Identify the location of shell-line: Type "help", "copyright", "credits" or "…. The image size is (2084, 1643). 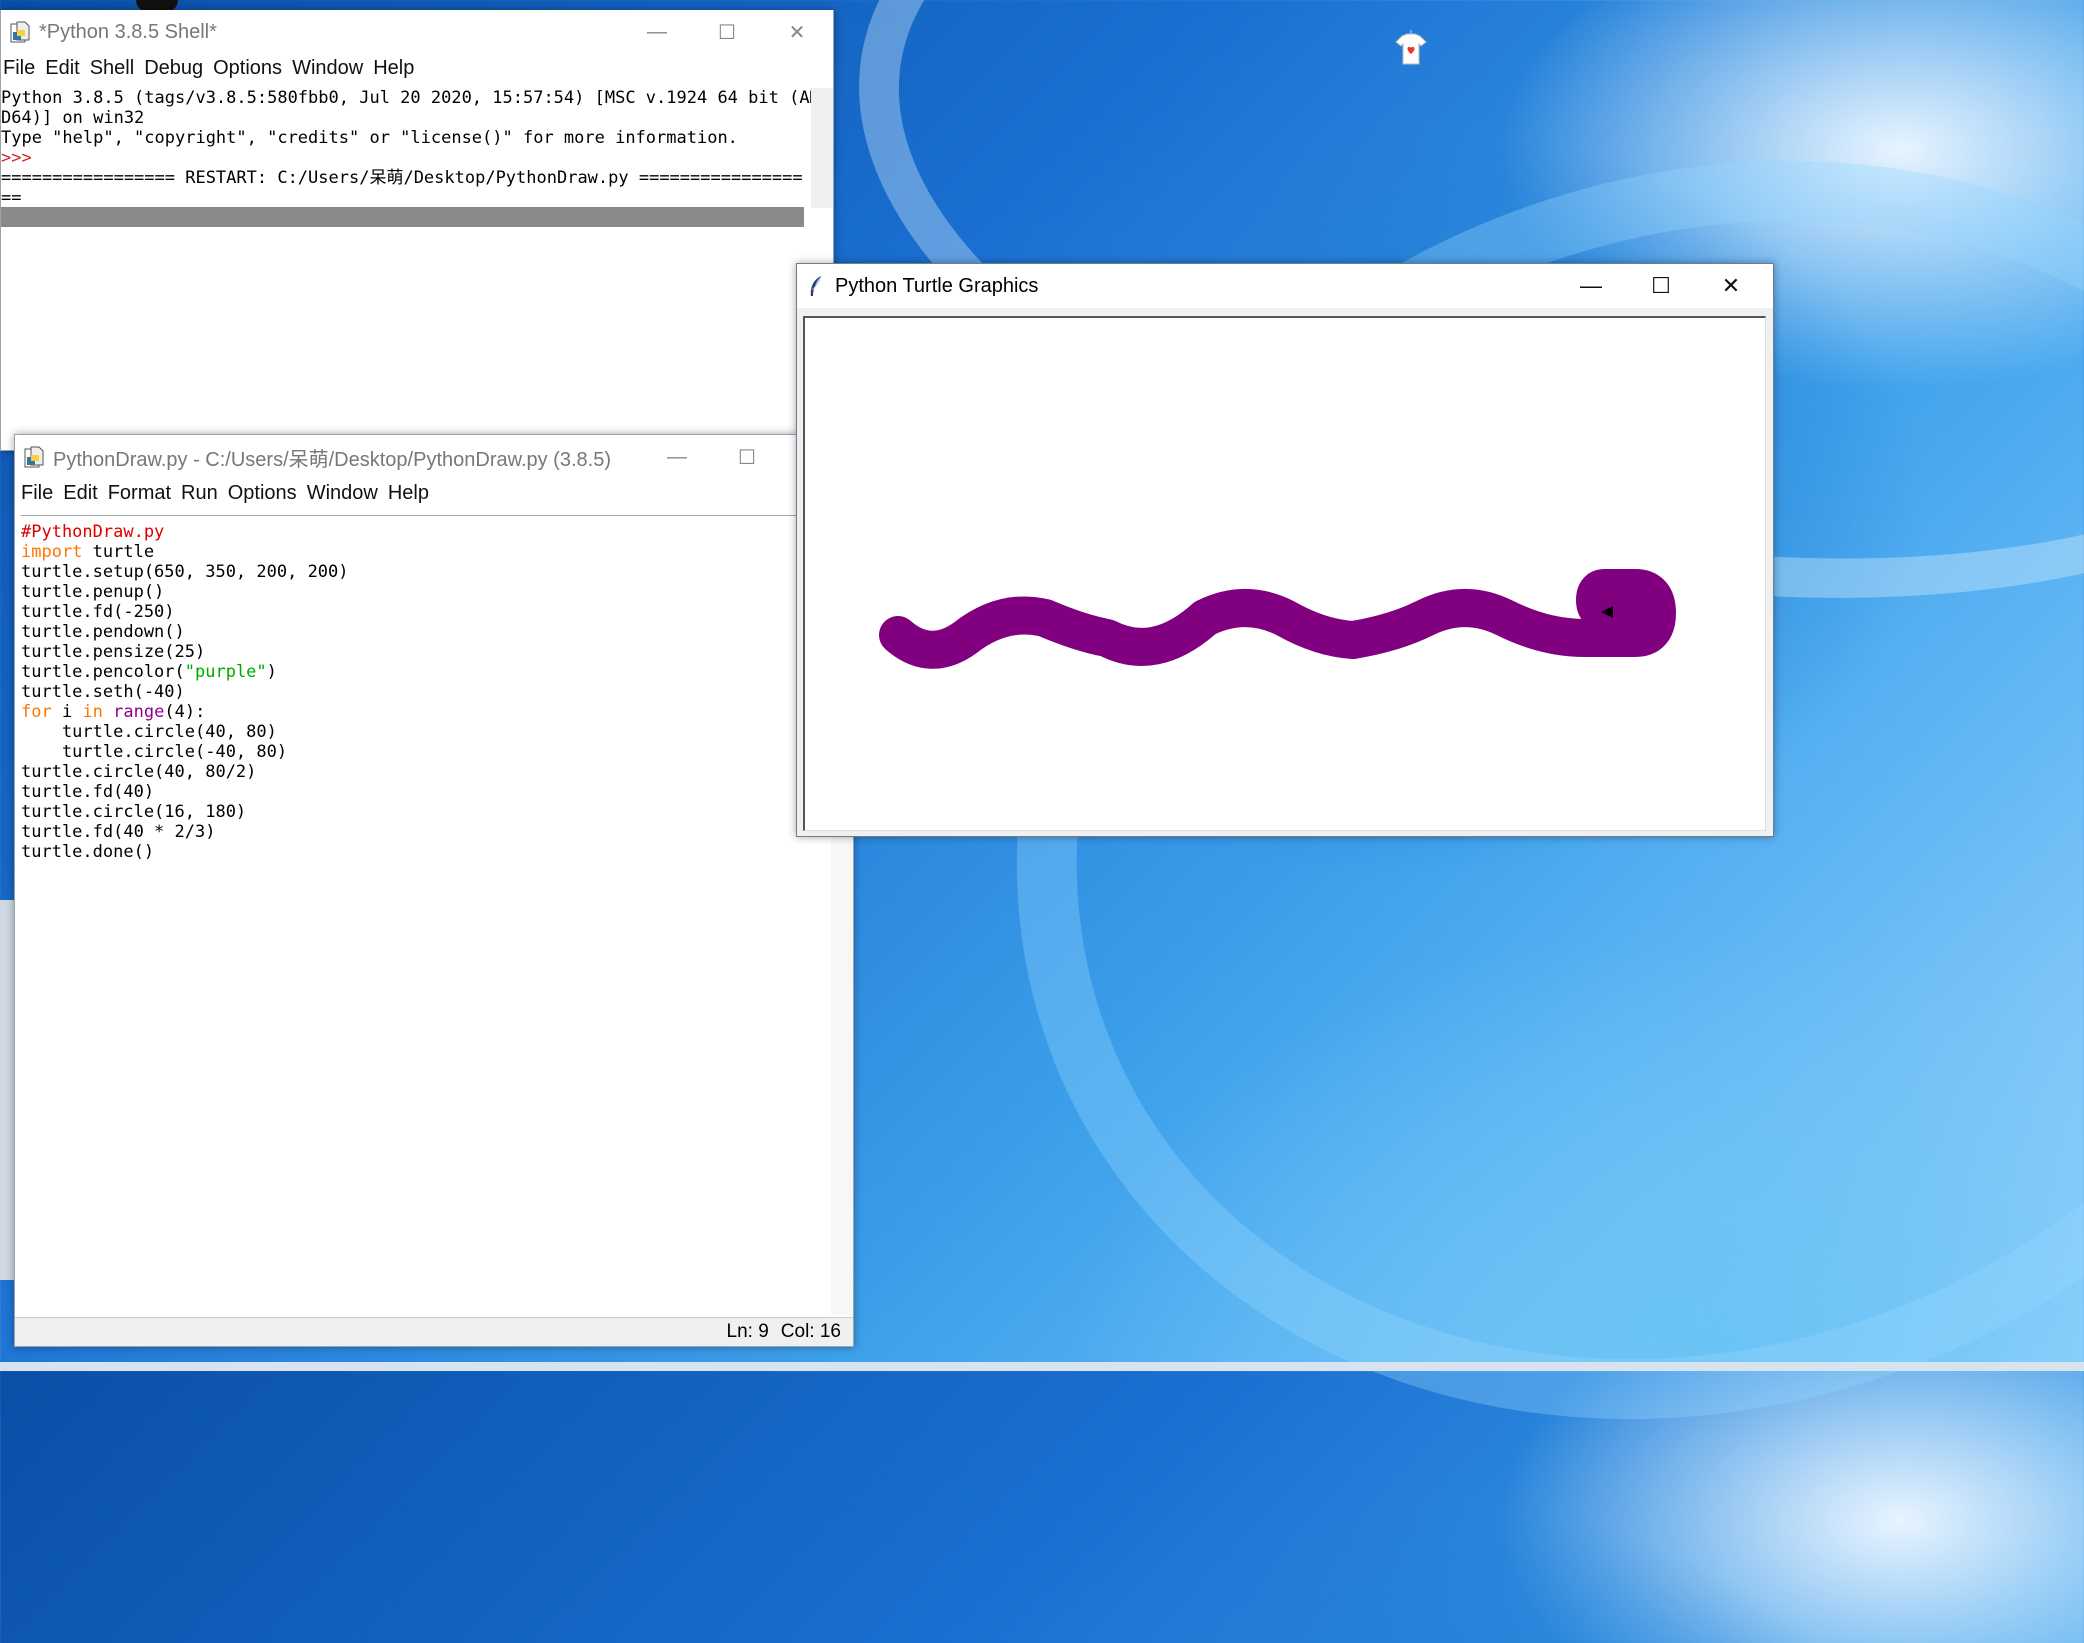
(369, 138).